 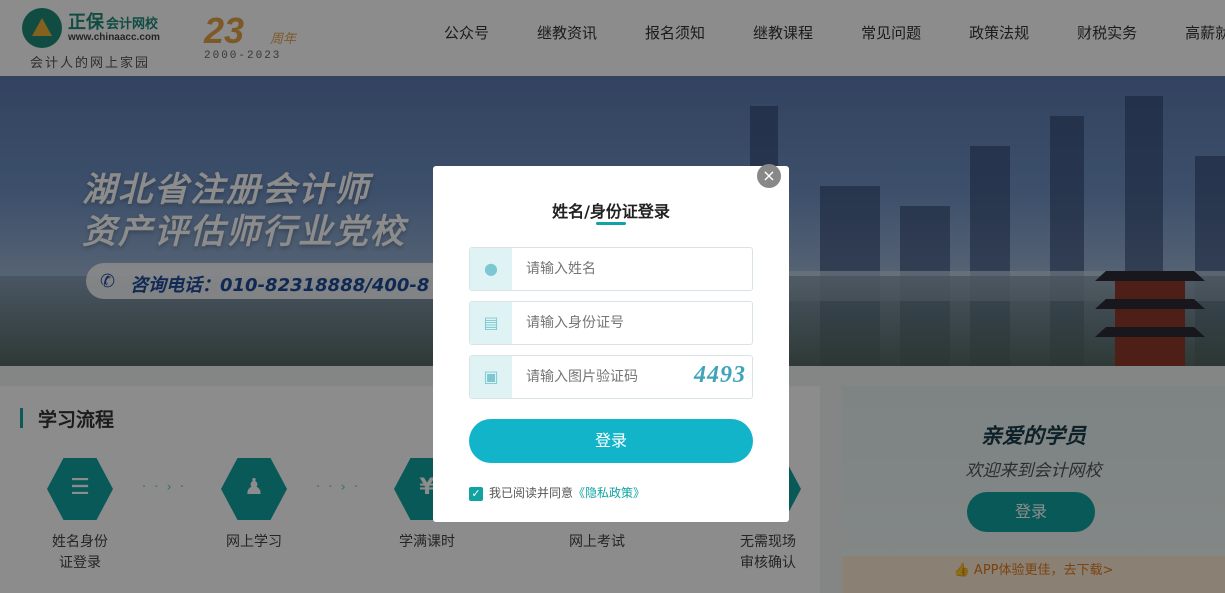 I want to click on agree-text: 我已阅读并同意, so click(x=531, y=493).